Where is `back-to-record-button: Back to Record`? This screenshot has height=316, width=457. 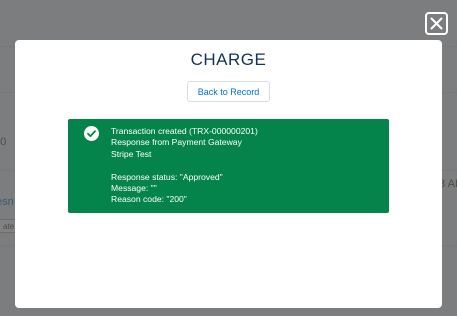
back-to-record-button: Back to Record is located at coordinates (228, 91).